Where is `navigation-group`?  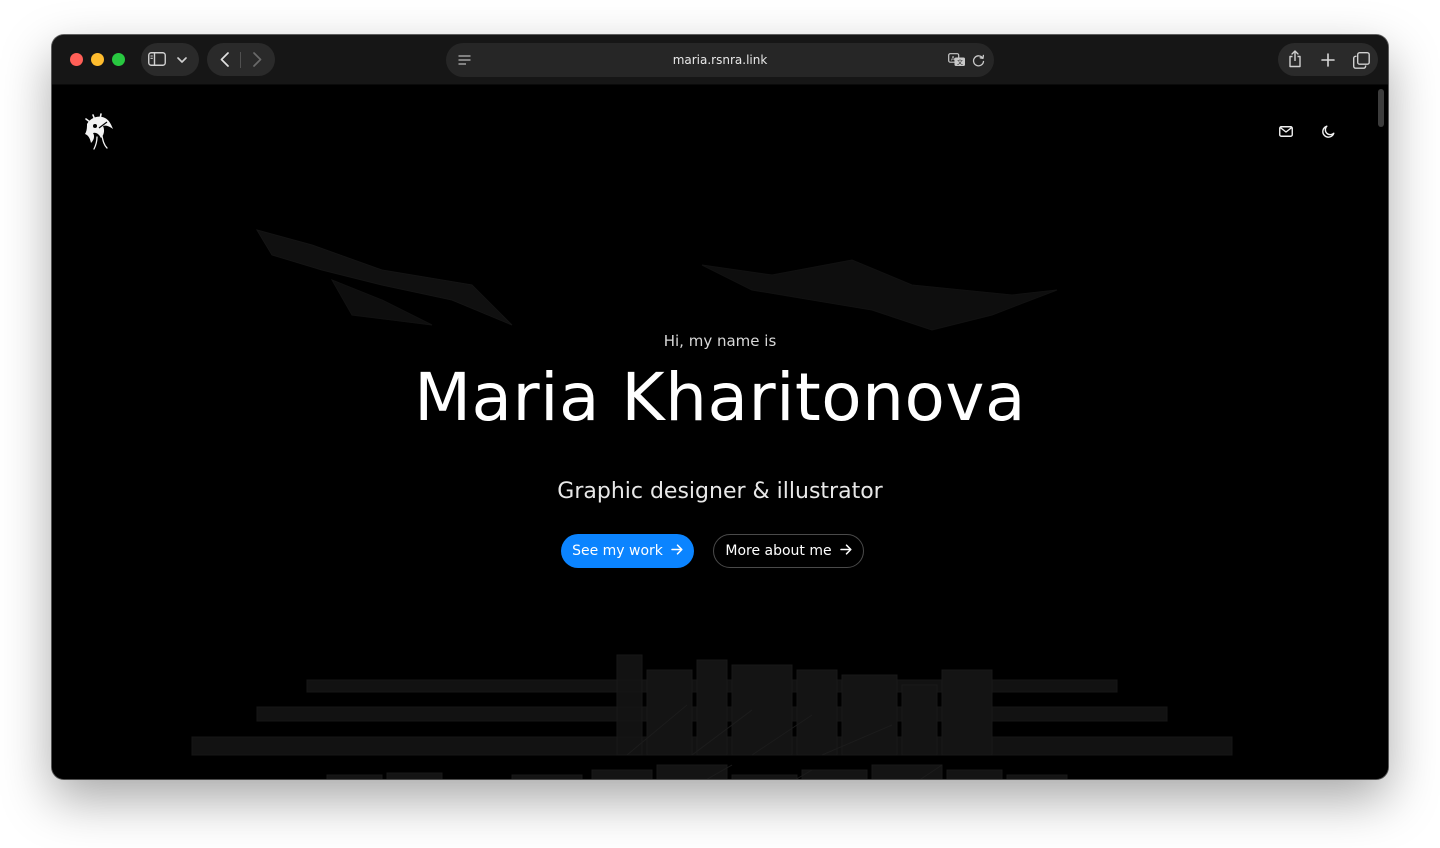 navigation-group is located at coordinates (241, 59).